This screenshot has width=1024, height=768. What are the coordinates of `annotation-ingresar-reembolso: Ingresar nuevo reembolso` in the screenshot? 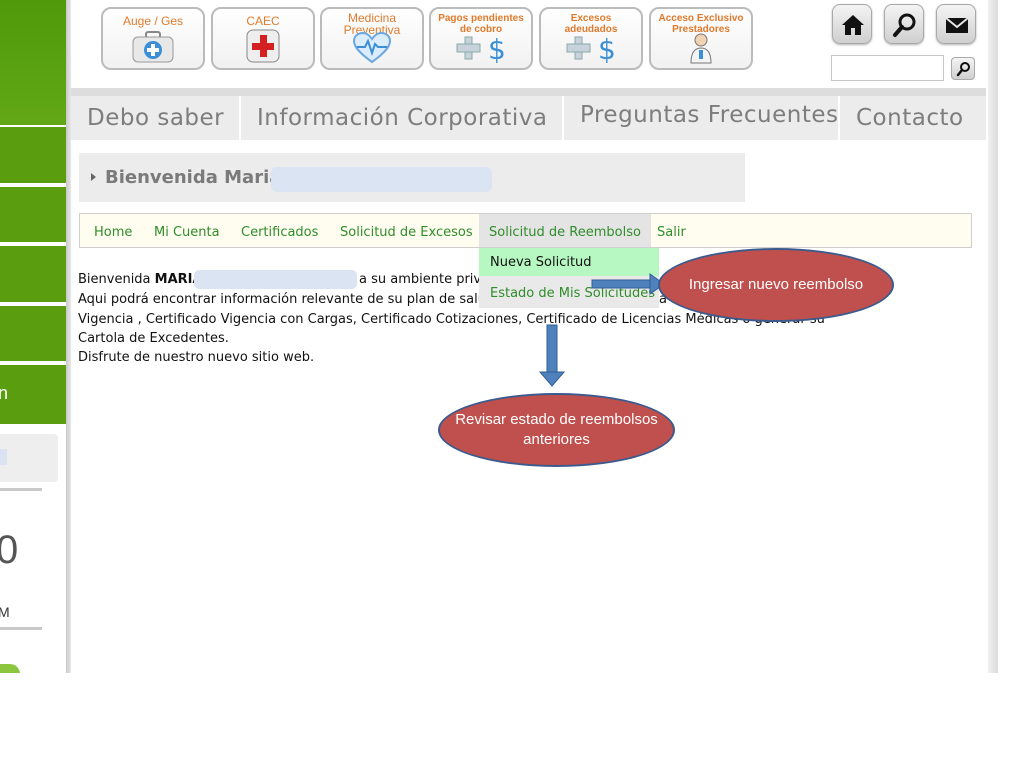 It's located at (776, 285).